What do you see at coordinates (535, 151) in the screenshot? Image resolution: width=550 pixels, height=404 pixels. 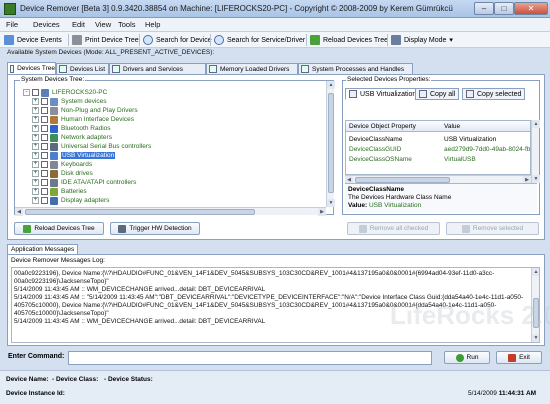 I see `properties-vertical-scrollbar: ▲ ▼` at bounding box center [535, 151].